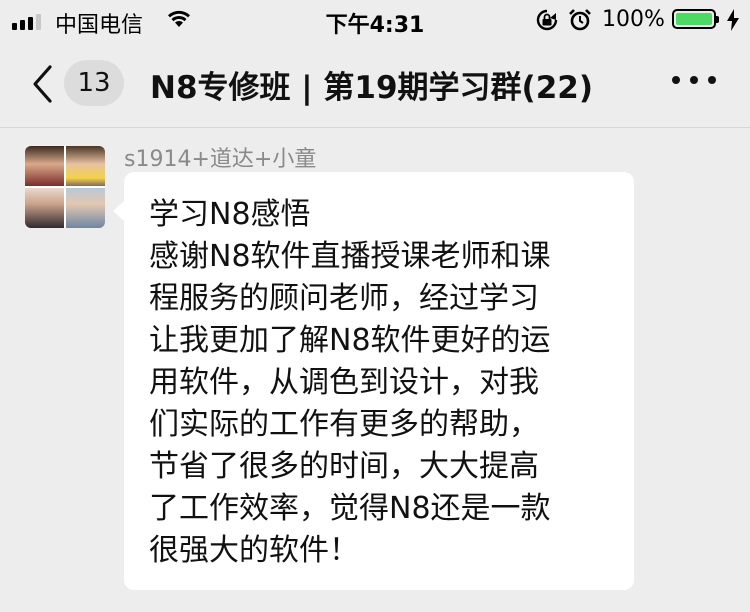  Describe the element at coordinates (694, 83) in the screenshot. I see `more-dots-icon` at that location.